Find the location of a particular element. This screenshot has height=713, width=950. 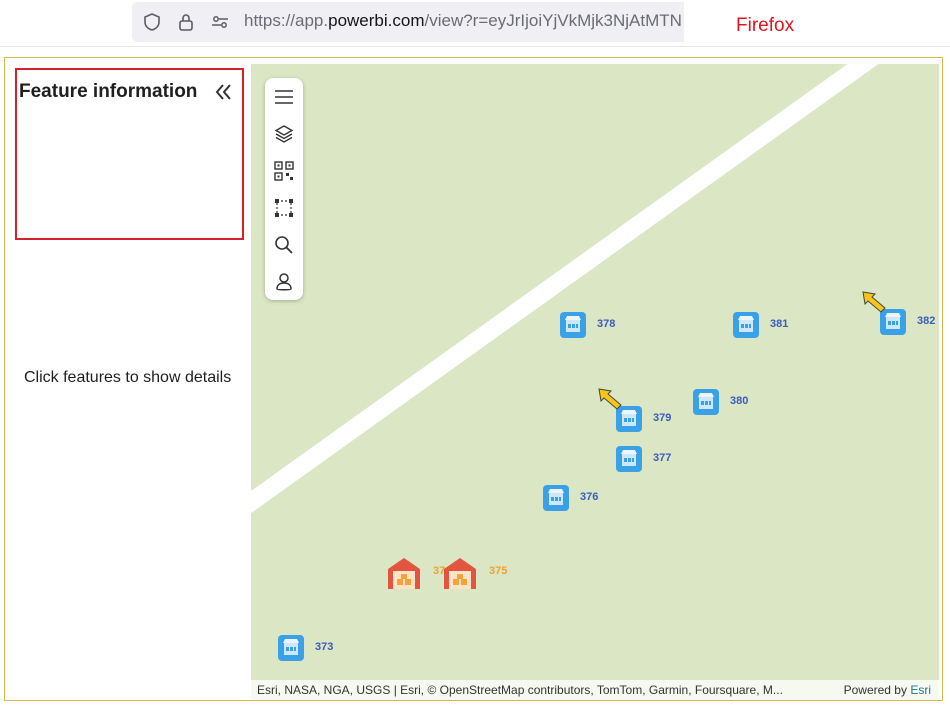

permissions-icon is located at coordinates (220, 22).